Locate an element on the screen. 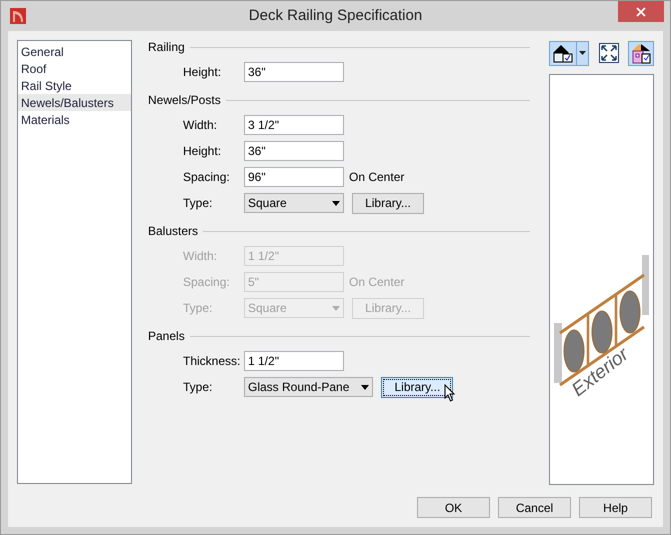 This screenshot has height=535, width=671. dropdown: Square is located at coordinates (294, 203).